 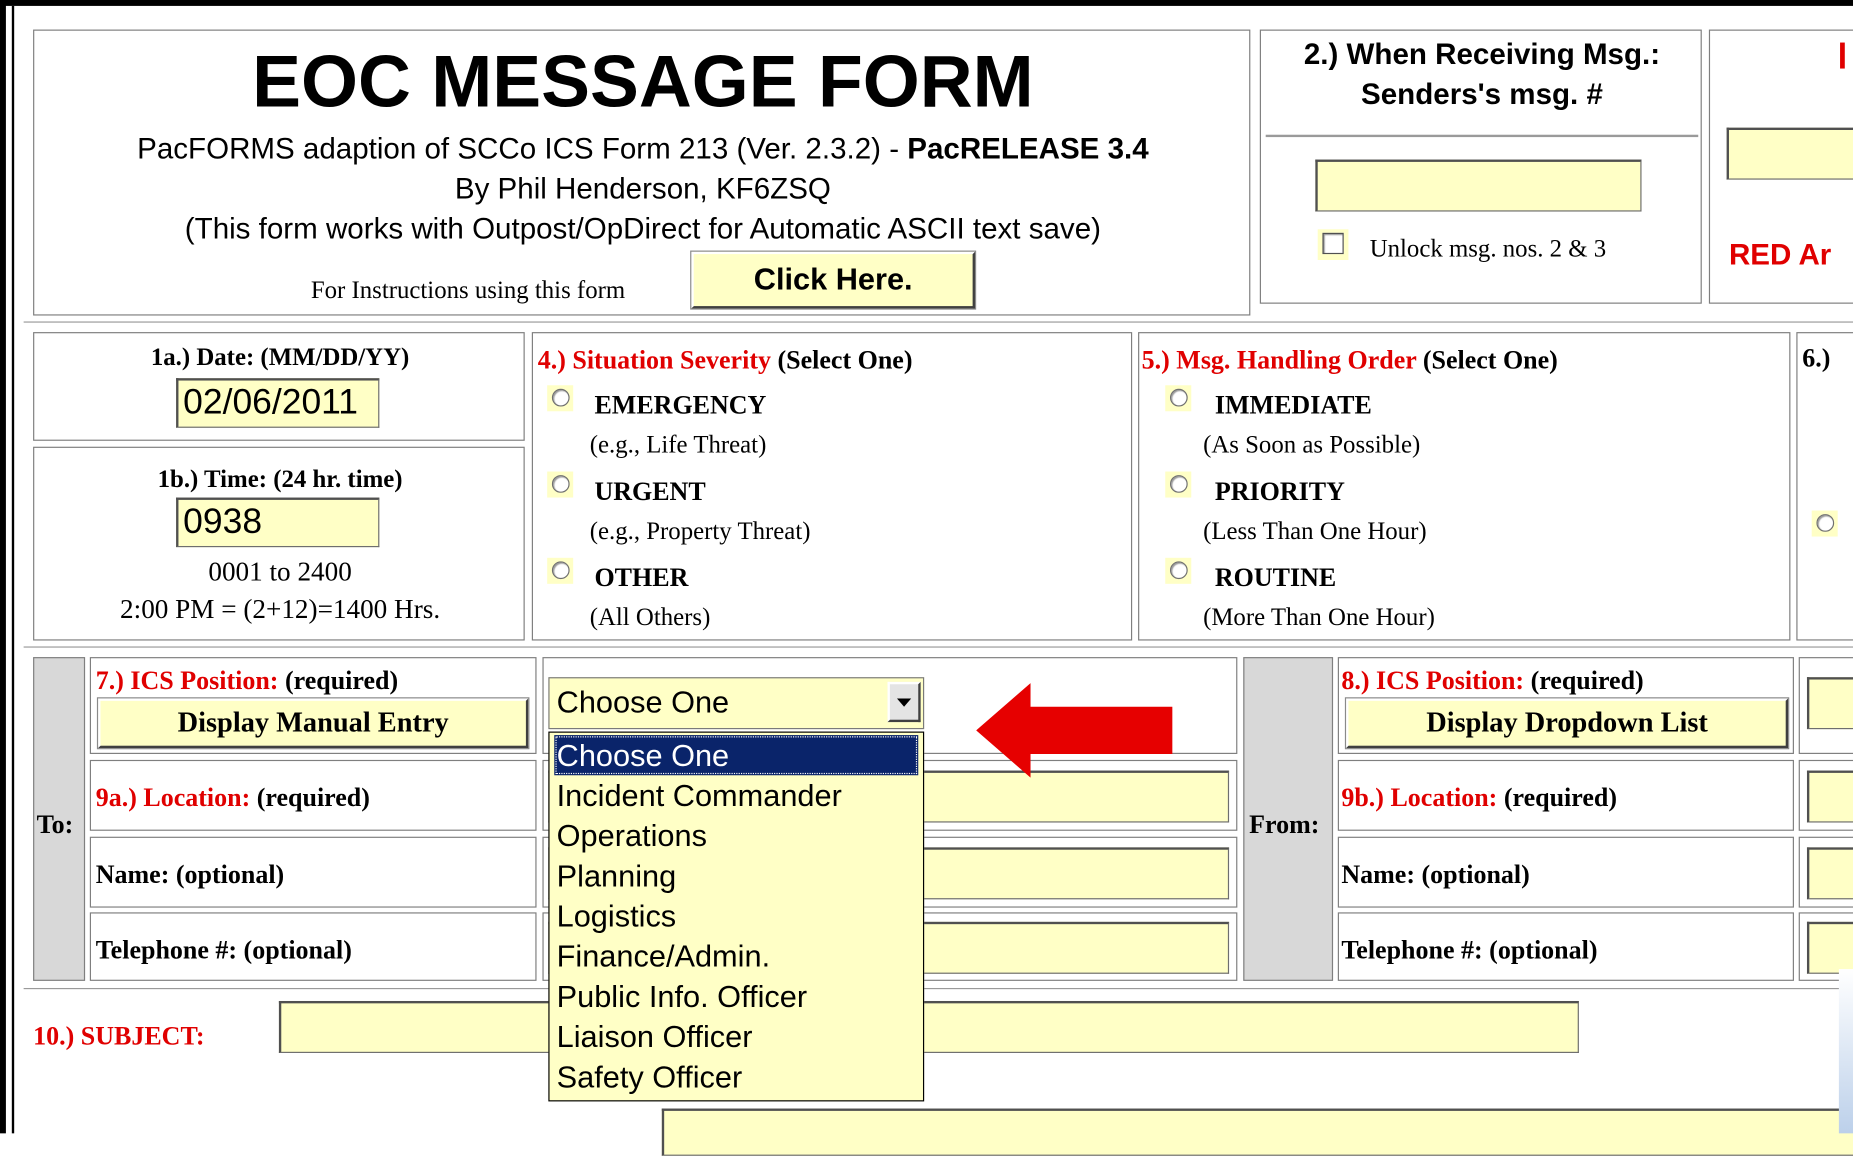 What do you see at coordinates (1567, 723) in the screenshot?
I see `display-dropdown-list-button: Display Dropdown List` at bounding box center [1567, 723].